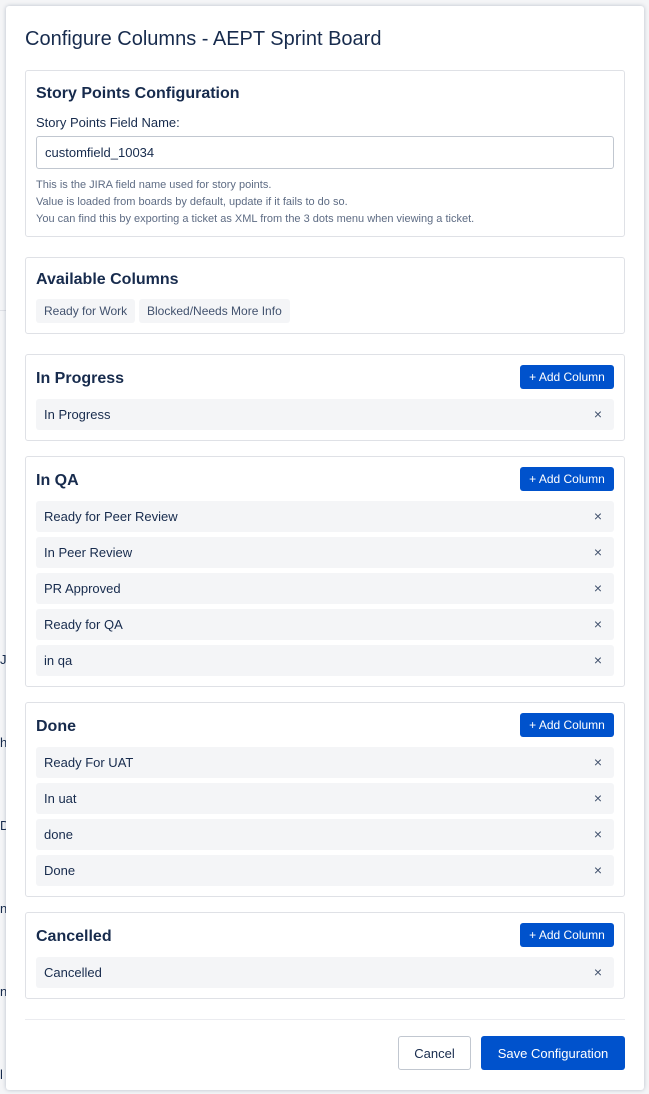  Describe the element at coordinates (73, 972) in the screenshot. I see `mapped-column-label: Cancelled` at that location.